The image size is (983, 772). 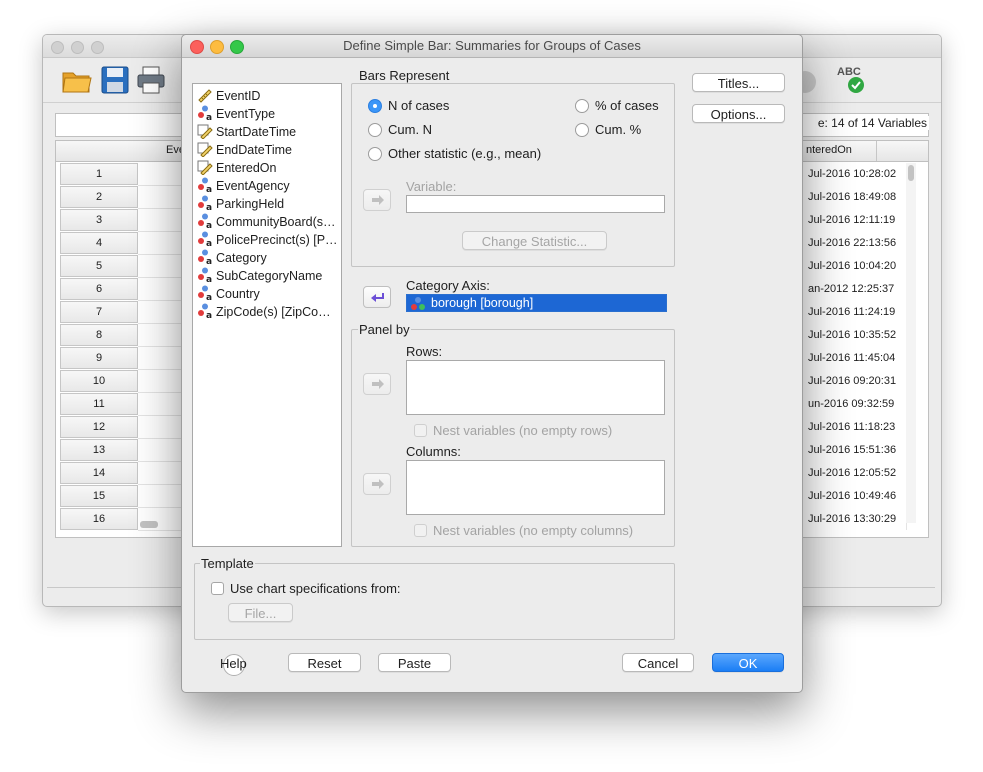 What do you see at coordinates (238, 294) in the screenshot?
I see `variable-item-label: Country` at bounding box center [238, 294].